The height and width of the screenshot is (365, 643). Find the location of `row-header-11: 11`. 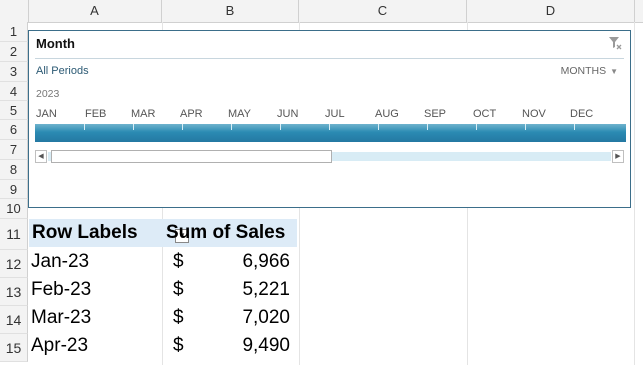

row-header-11: 11 is located at coordinates (14, 234).